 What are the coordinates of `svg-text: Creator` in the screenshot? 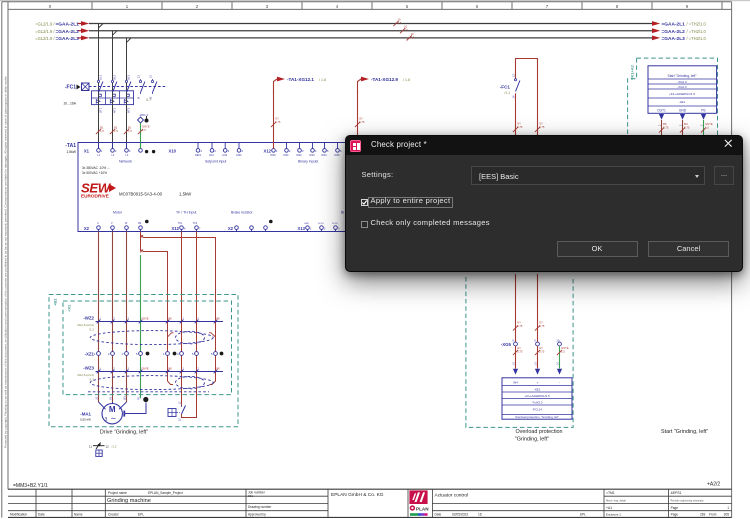 It's located at (114, 515).